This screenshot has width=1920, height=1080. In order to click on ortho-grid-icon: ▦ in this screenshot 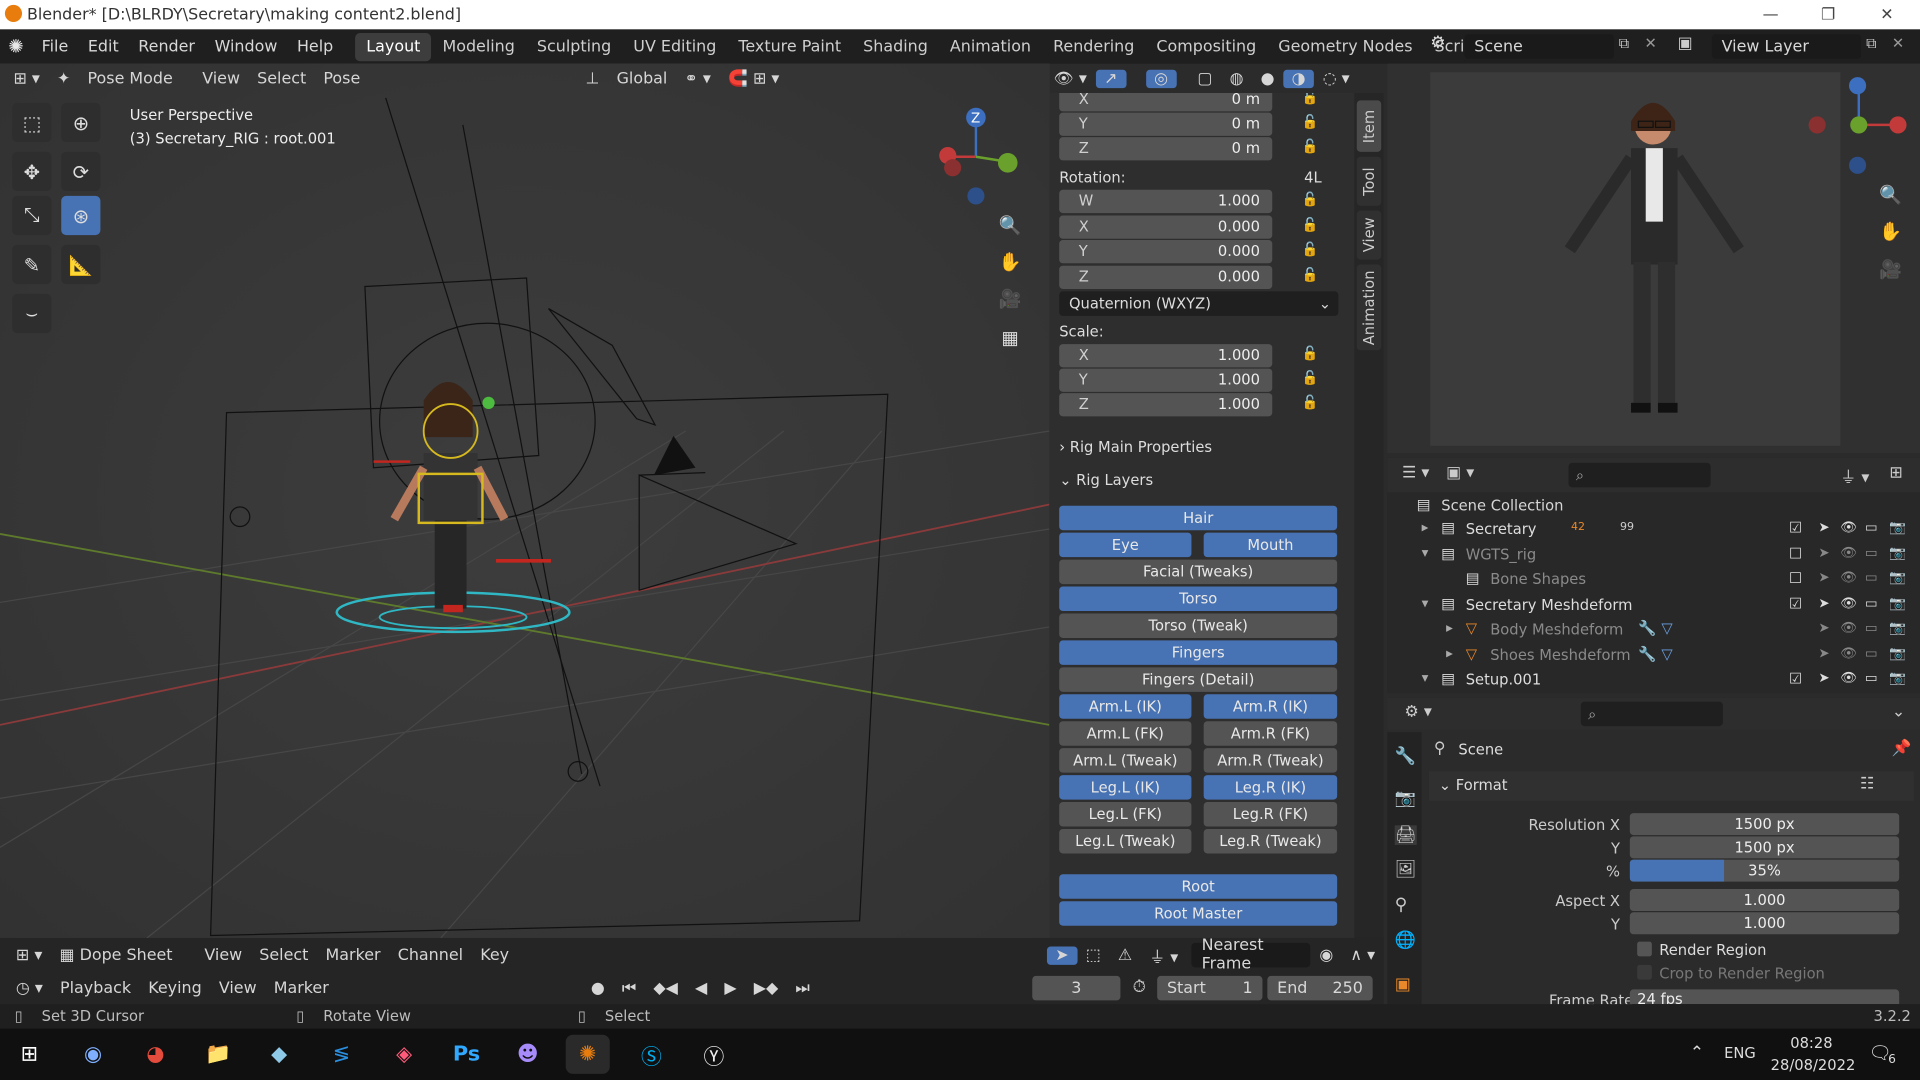, I will do `click(1010, 338)`.